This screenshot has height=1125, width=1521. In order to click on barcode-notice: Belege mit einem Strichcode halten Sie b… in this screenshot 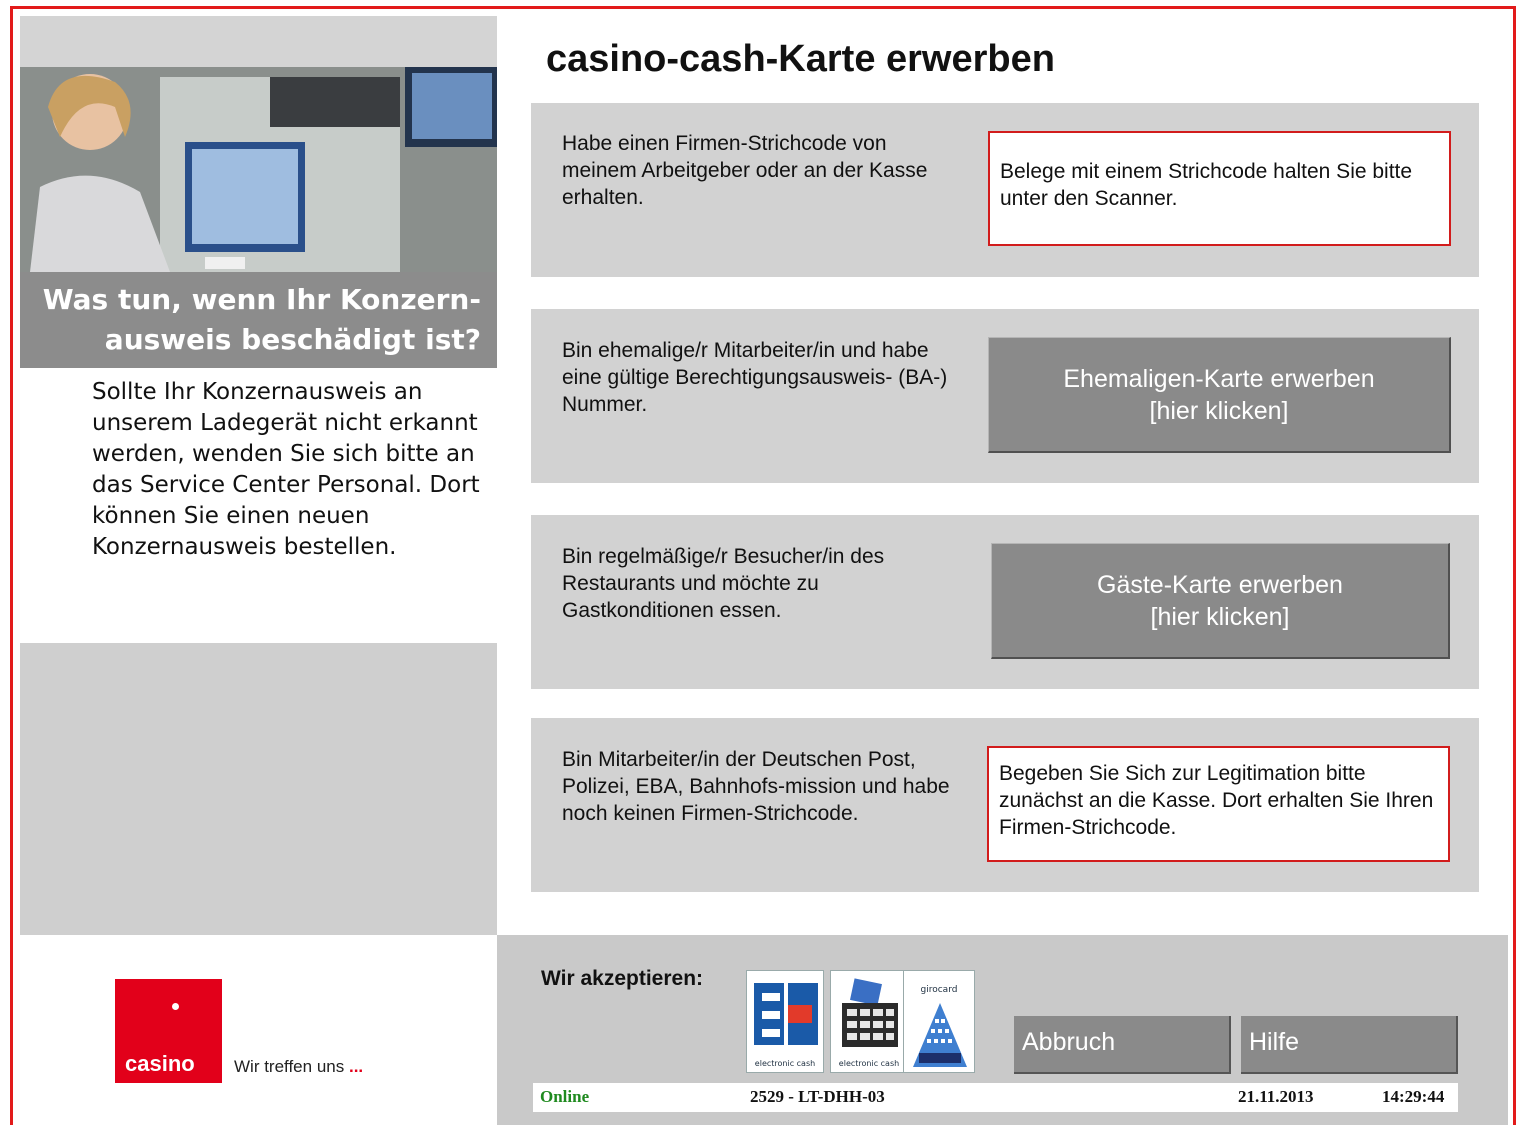, I will do `click(1219, 188)`.